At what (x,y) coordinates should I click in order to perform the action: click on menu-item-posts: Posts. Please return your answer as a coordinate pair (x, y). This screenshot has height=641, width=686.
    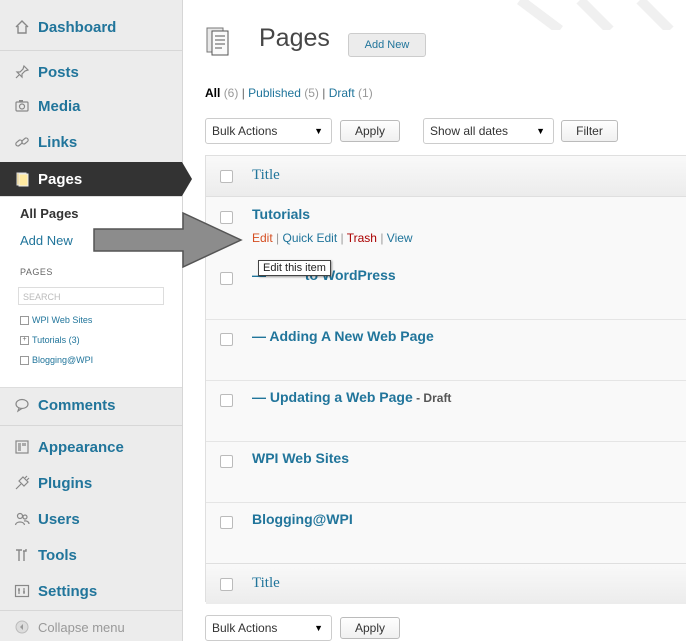
    Looking at the image, I should click on (91, 72).